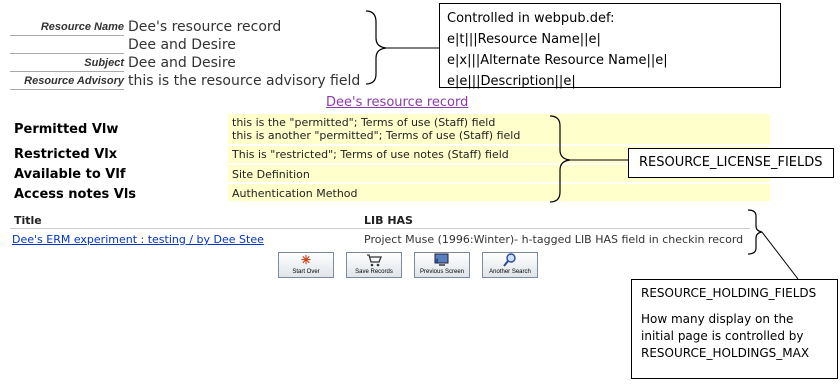 The width and height of the screenshot is (840, 384). What do you see at coordinates (560, 159) in the screenshot?
I see `license-brace` at bounding box center [560, 159].